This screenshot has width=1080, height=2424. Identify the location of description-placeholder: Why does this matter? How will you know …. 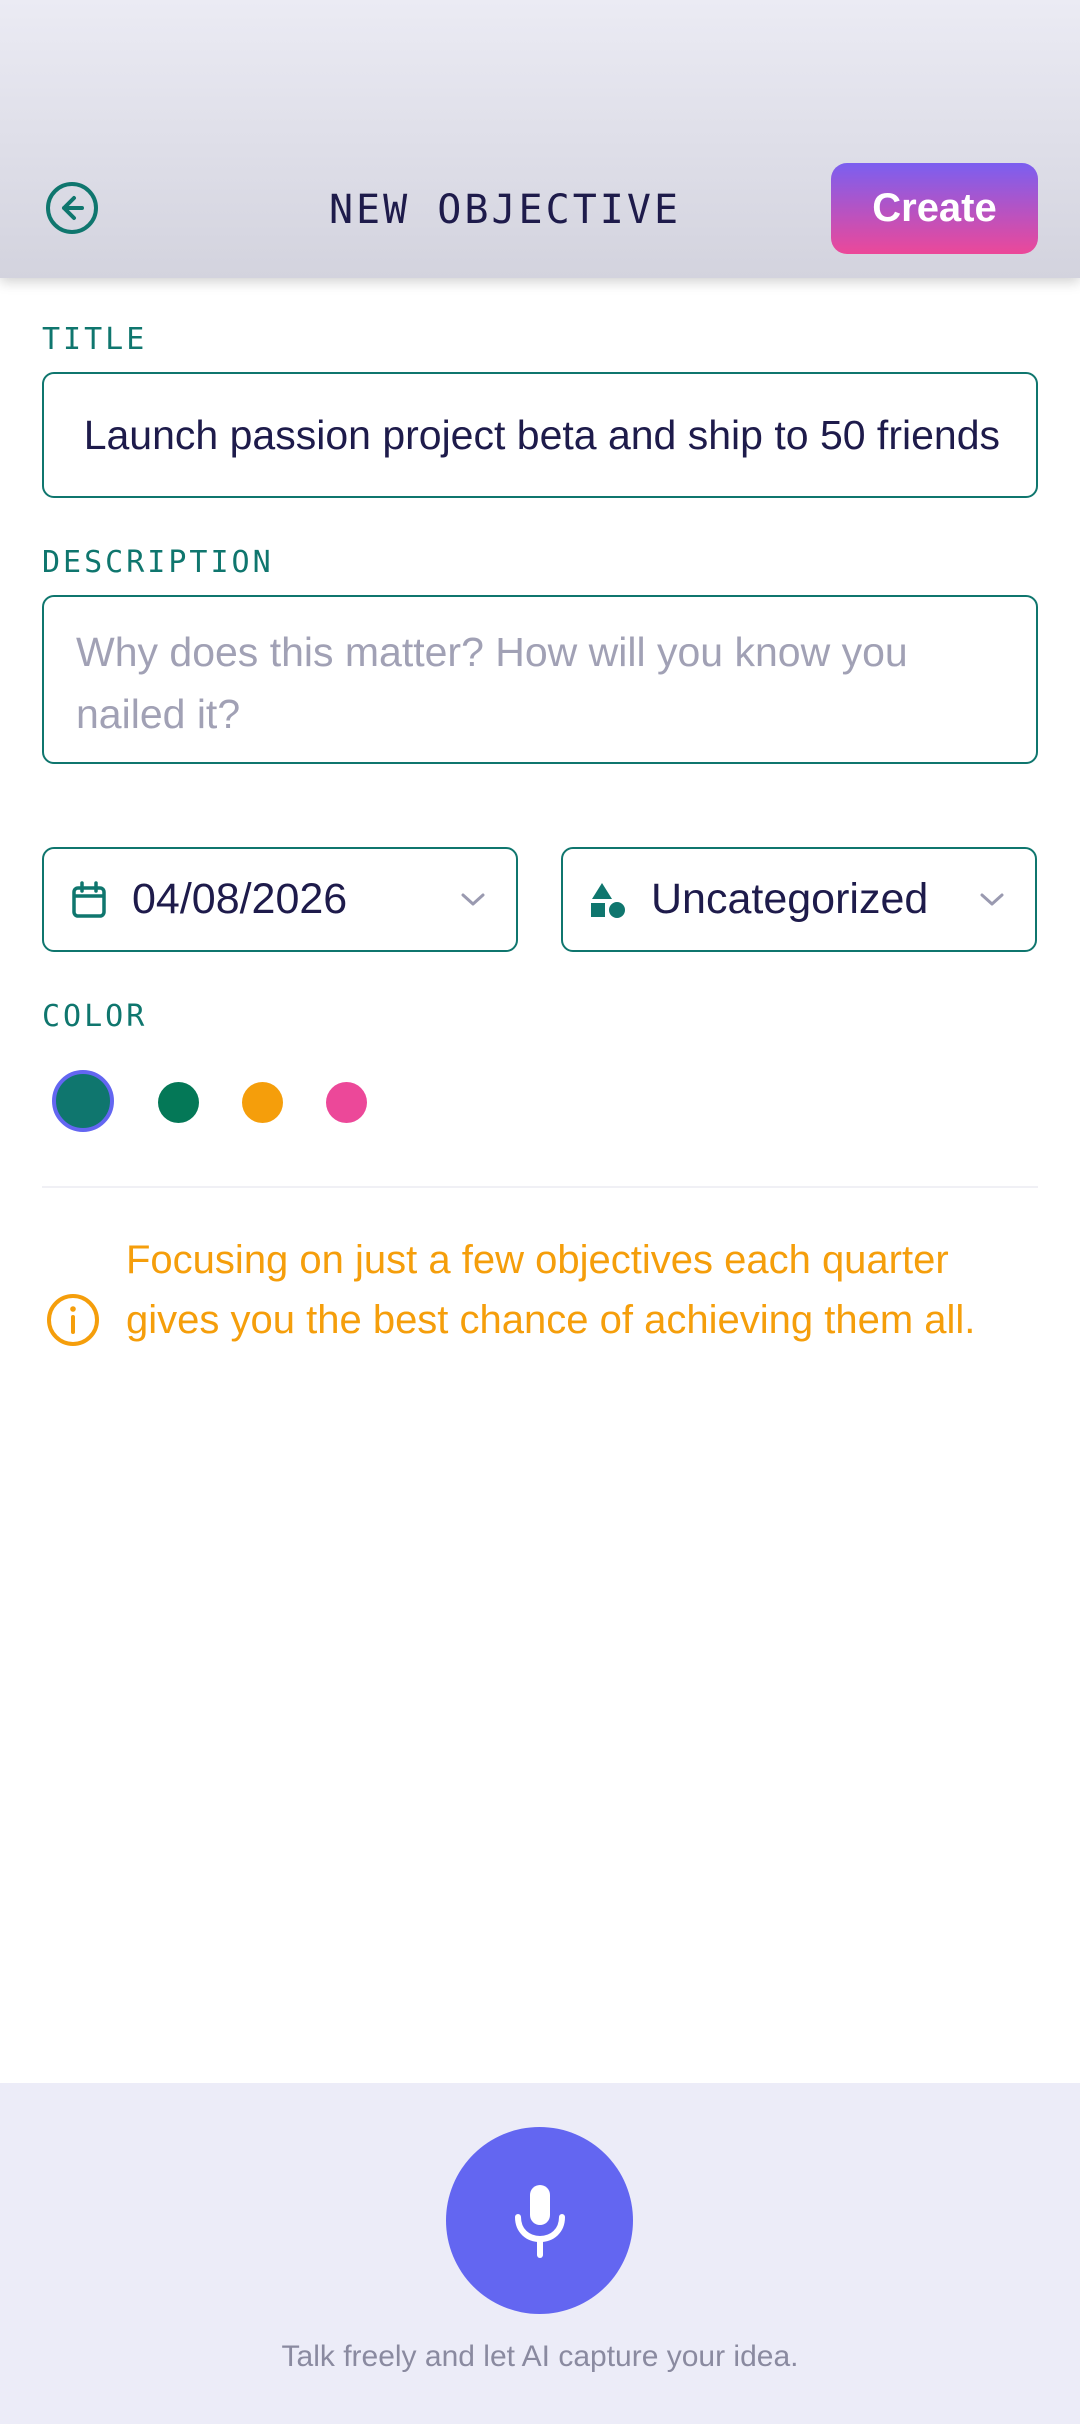
(492, 683).